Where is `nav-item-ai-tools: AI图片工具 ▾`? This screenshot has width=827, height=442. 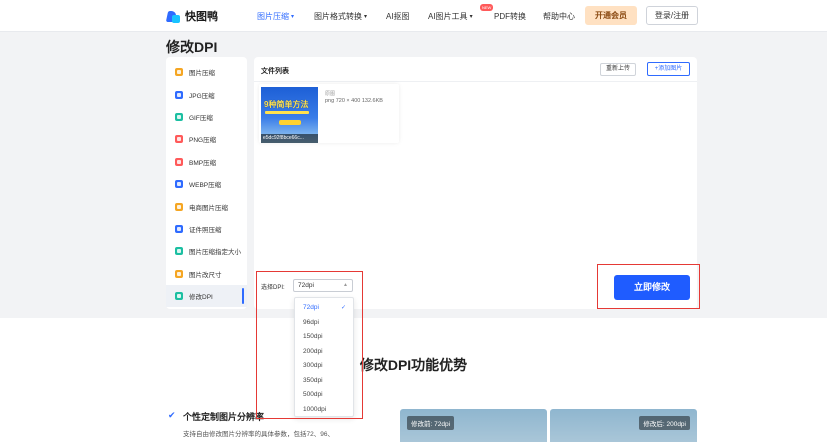
nav-item-ai-tools: AI图片工具 ▾ is located at coordinates (450, 16).